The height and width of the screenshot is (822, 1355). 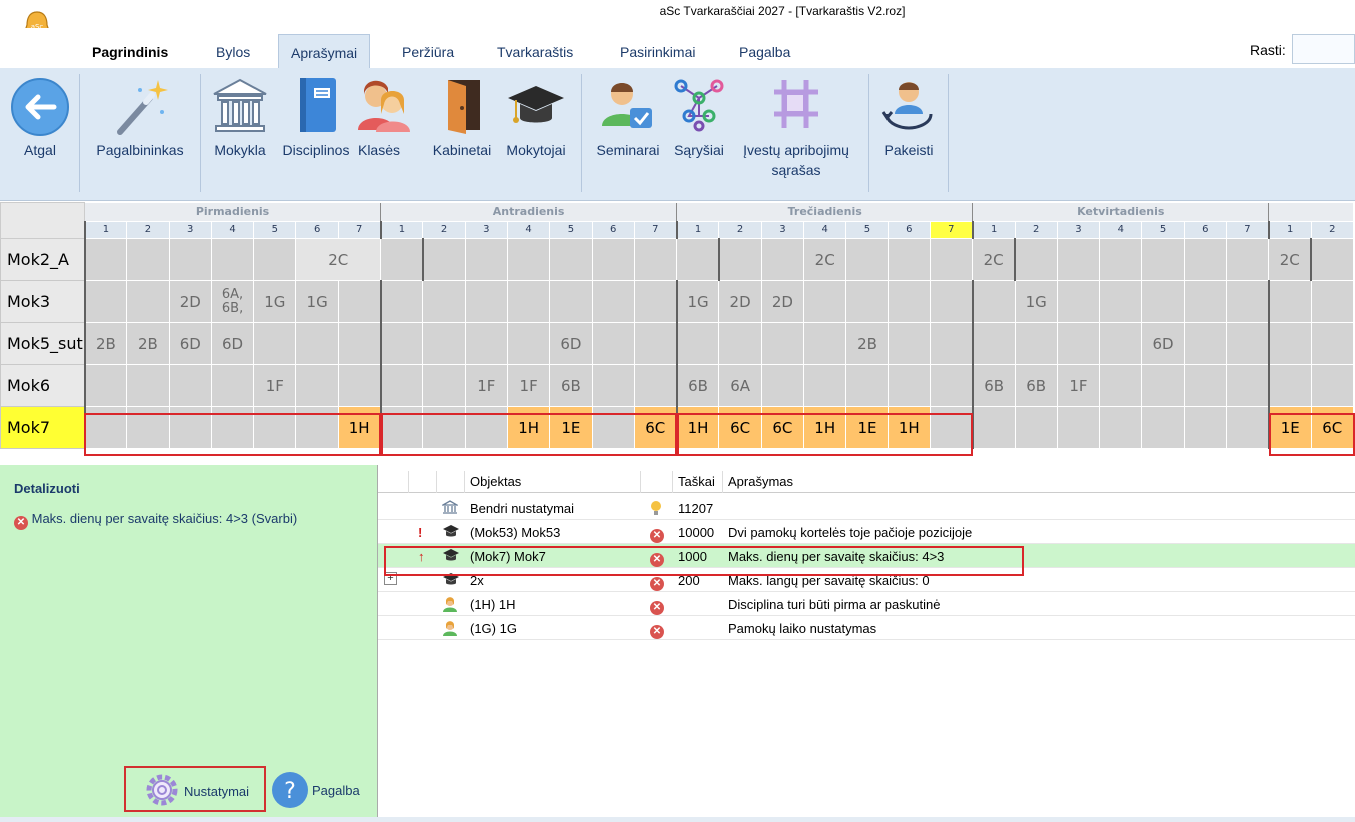 What do you see at coordinates (232, 343) in the screenshot?
I see `lesson-card: 6D` at bounding box center [232, 343].